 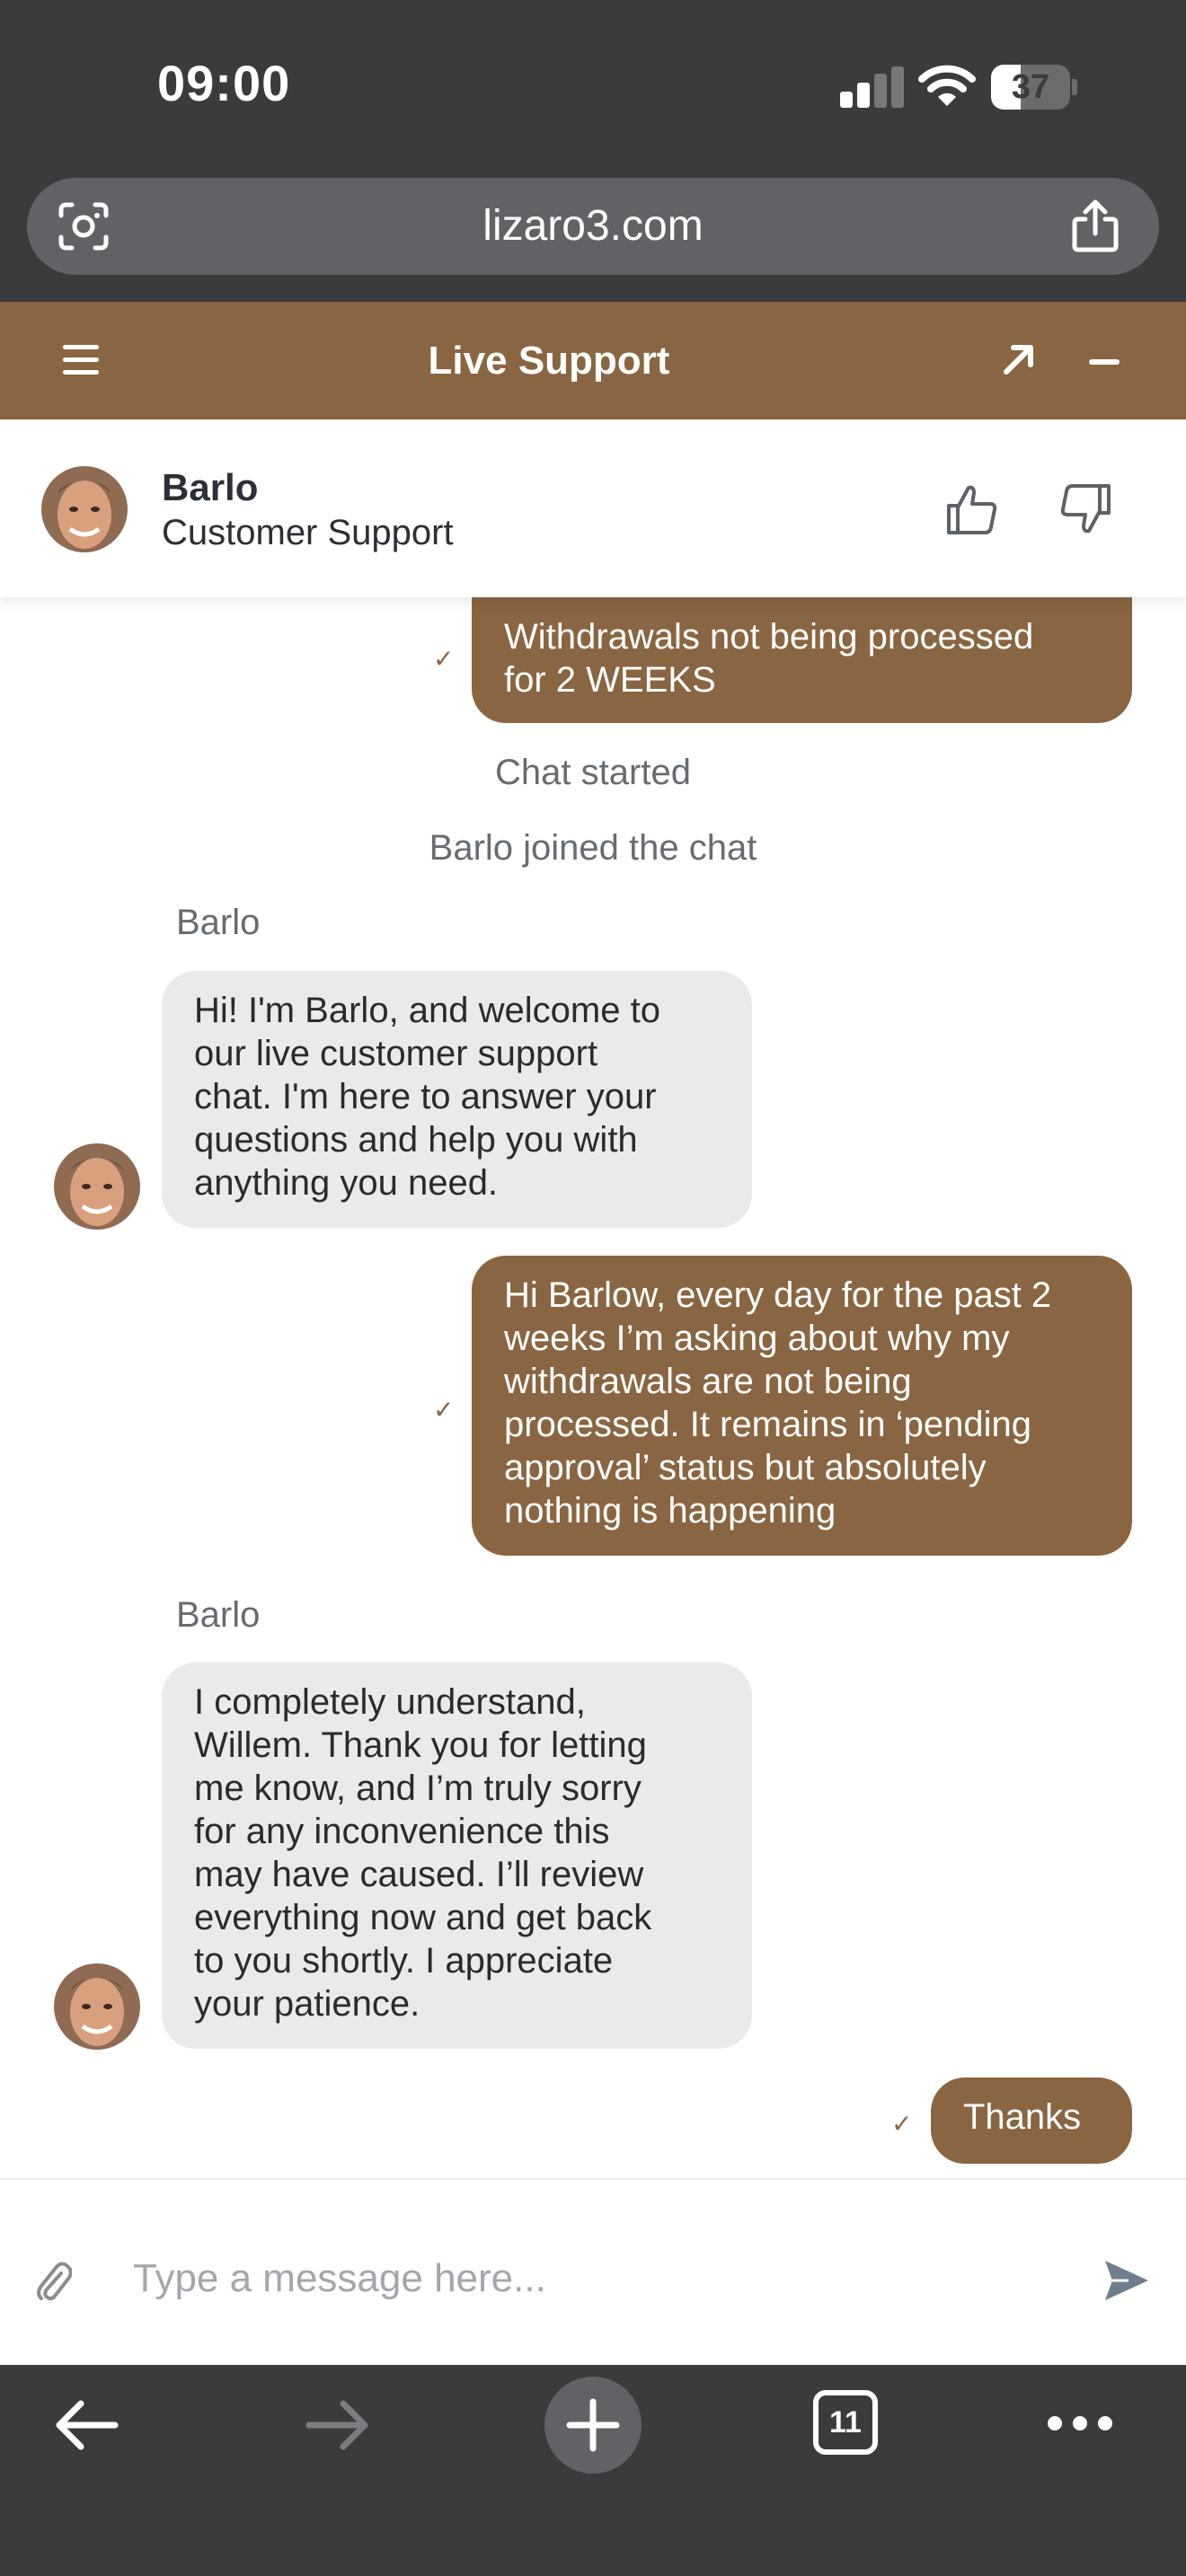 What do you see at coordinates (1031, 2121) in the screenshot?
I see `user-message: Thanks` at bounding box center [1031, 2121].